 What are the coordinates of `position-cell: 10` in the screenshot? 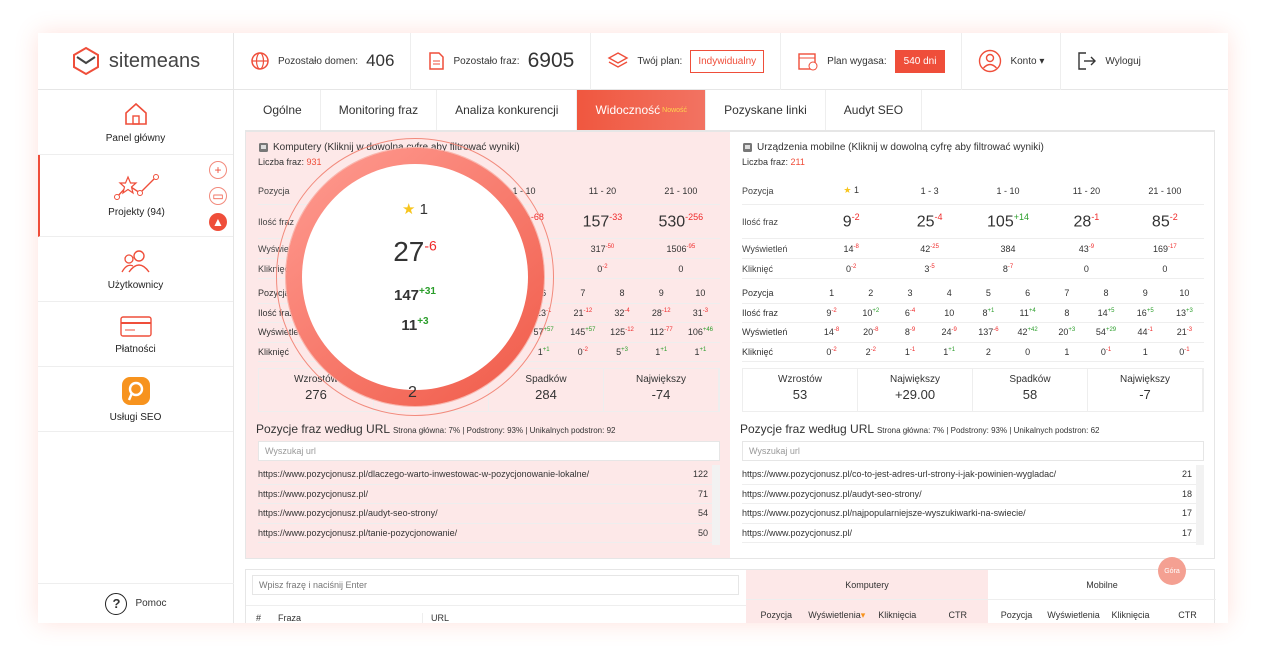 It's located at (949, 313).